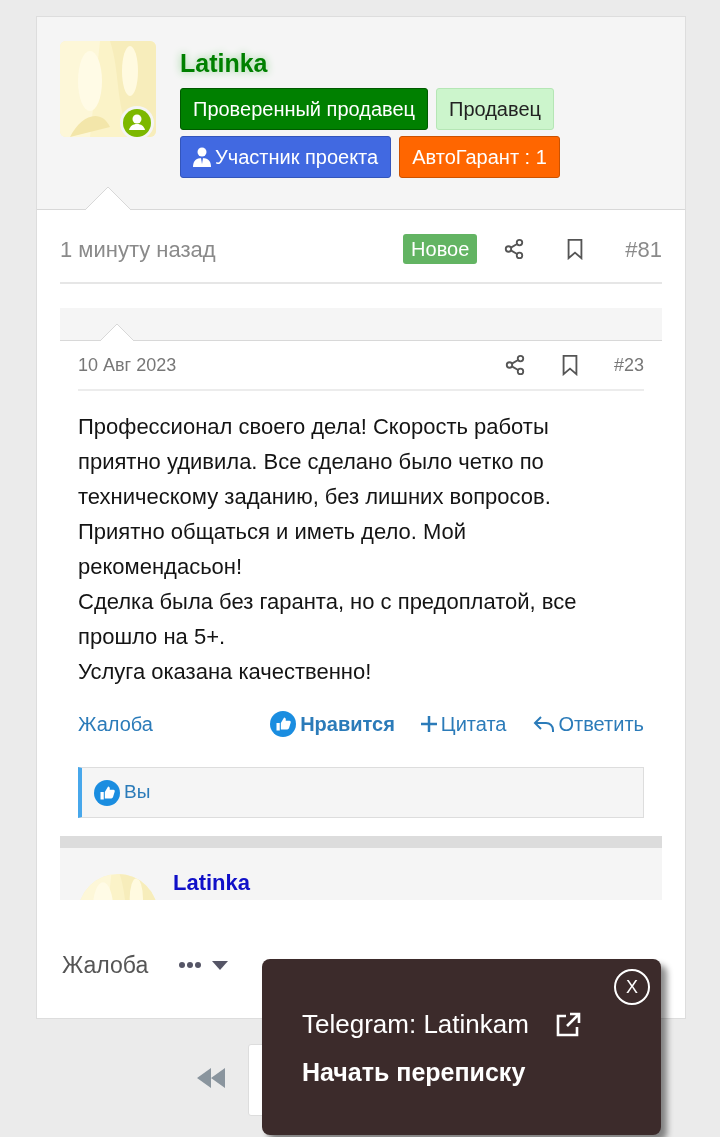 This screenshot has height=1137, width=720. I want to click on close-button: X, so click(632, 987).